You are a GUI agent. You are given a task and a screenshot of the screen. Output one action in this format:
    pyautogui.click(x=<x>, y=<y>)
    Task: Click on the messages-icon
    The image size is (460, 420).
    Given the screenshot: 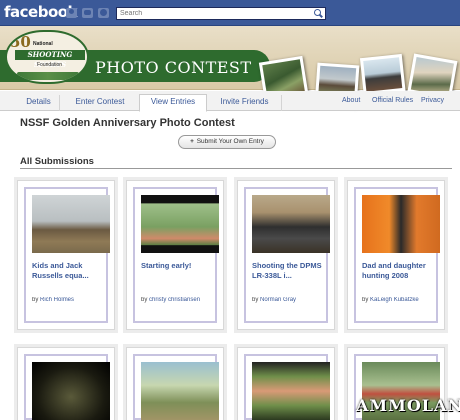 What is the action you would take?
    pyautogui.click(x=87, y=13)
    